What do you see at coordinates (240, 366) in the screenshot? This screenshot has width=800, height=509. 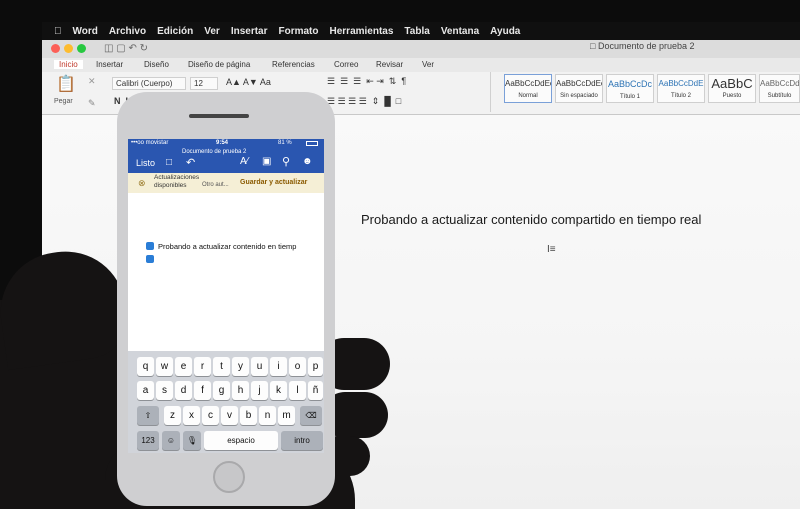 I see `key-y: y` at bounding box center [240, 366].